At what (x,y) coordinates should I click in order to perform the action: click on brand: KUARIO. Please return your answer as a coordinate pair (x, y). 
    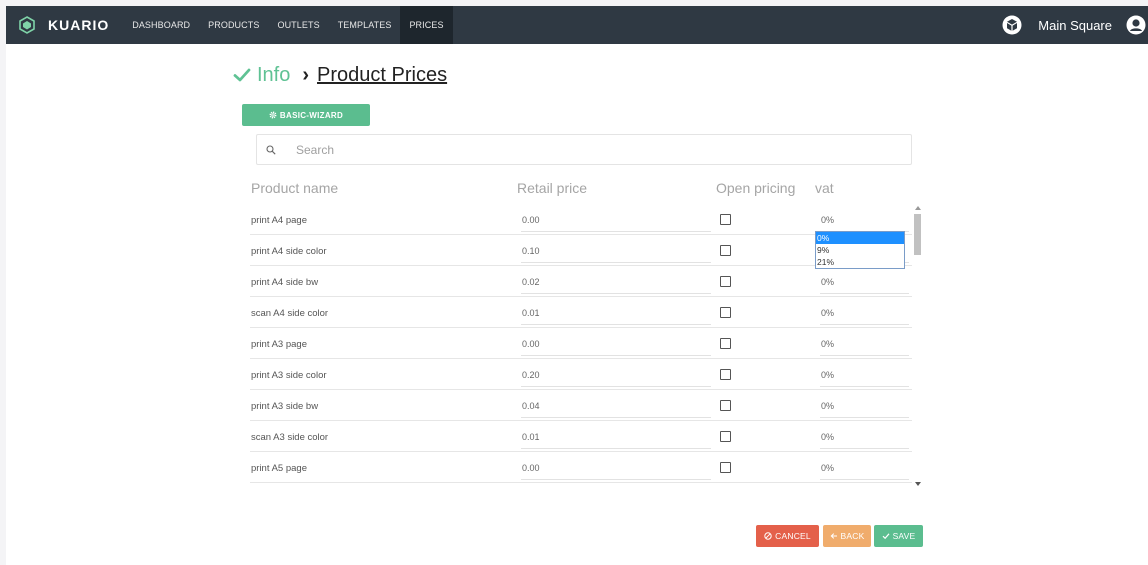
    Looking at the image, I should click on (63, 25).